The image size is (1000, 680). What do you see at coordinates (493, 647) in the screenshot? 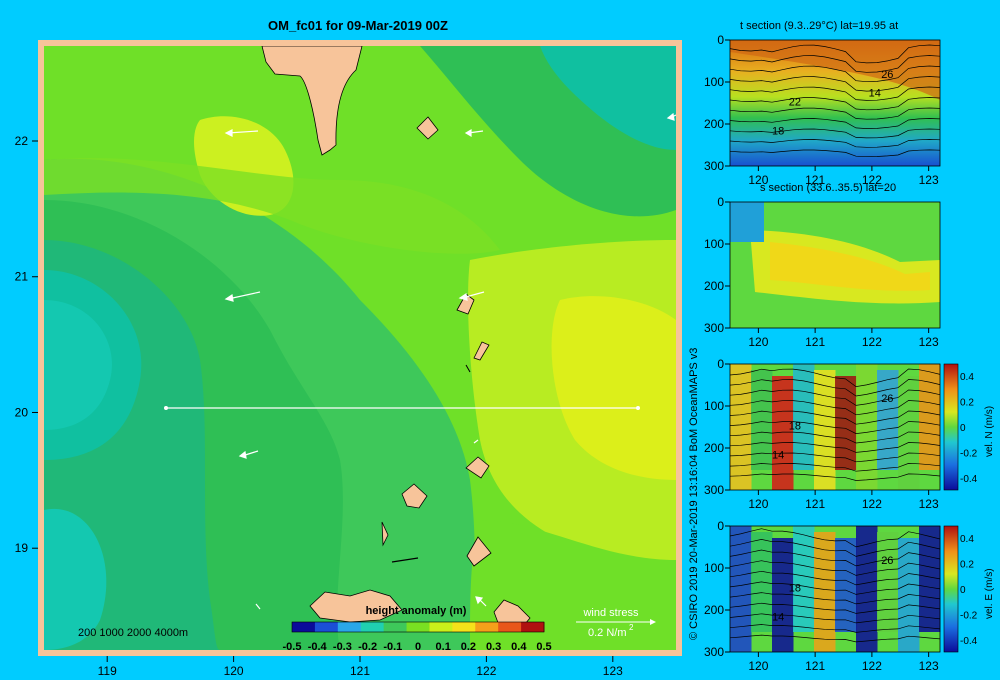
I see `colorbar-tick-label: 0.3` at bounding box center [493, 647].